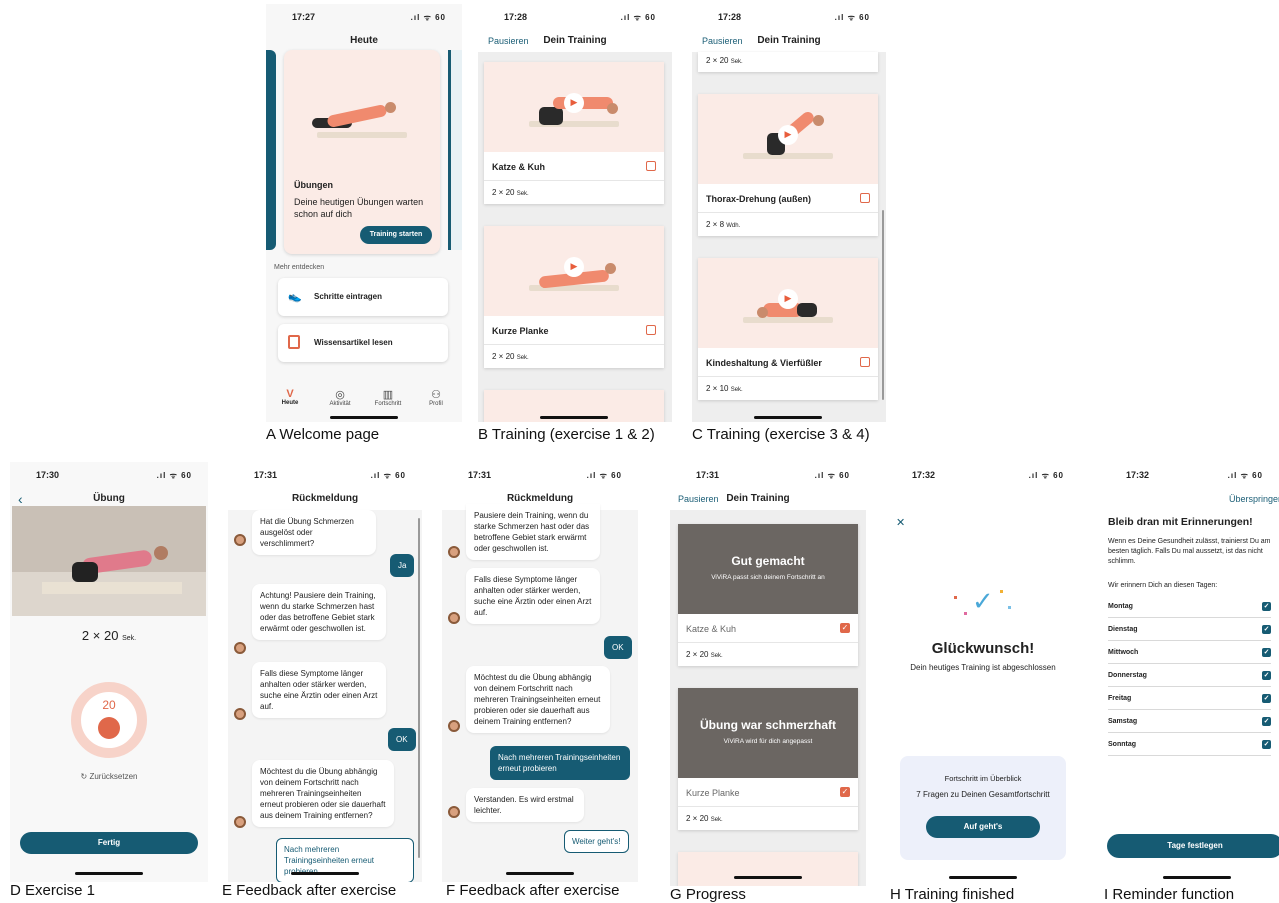 Image resolution: width=1279 pixels, height=903 pixels. I want to click on start-training-button: Training starten, so click(396, 235).